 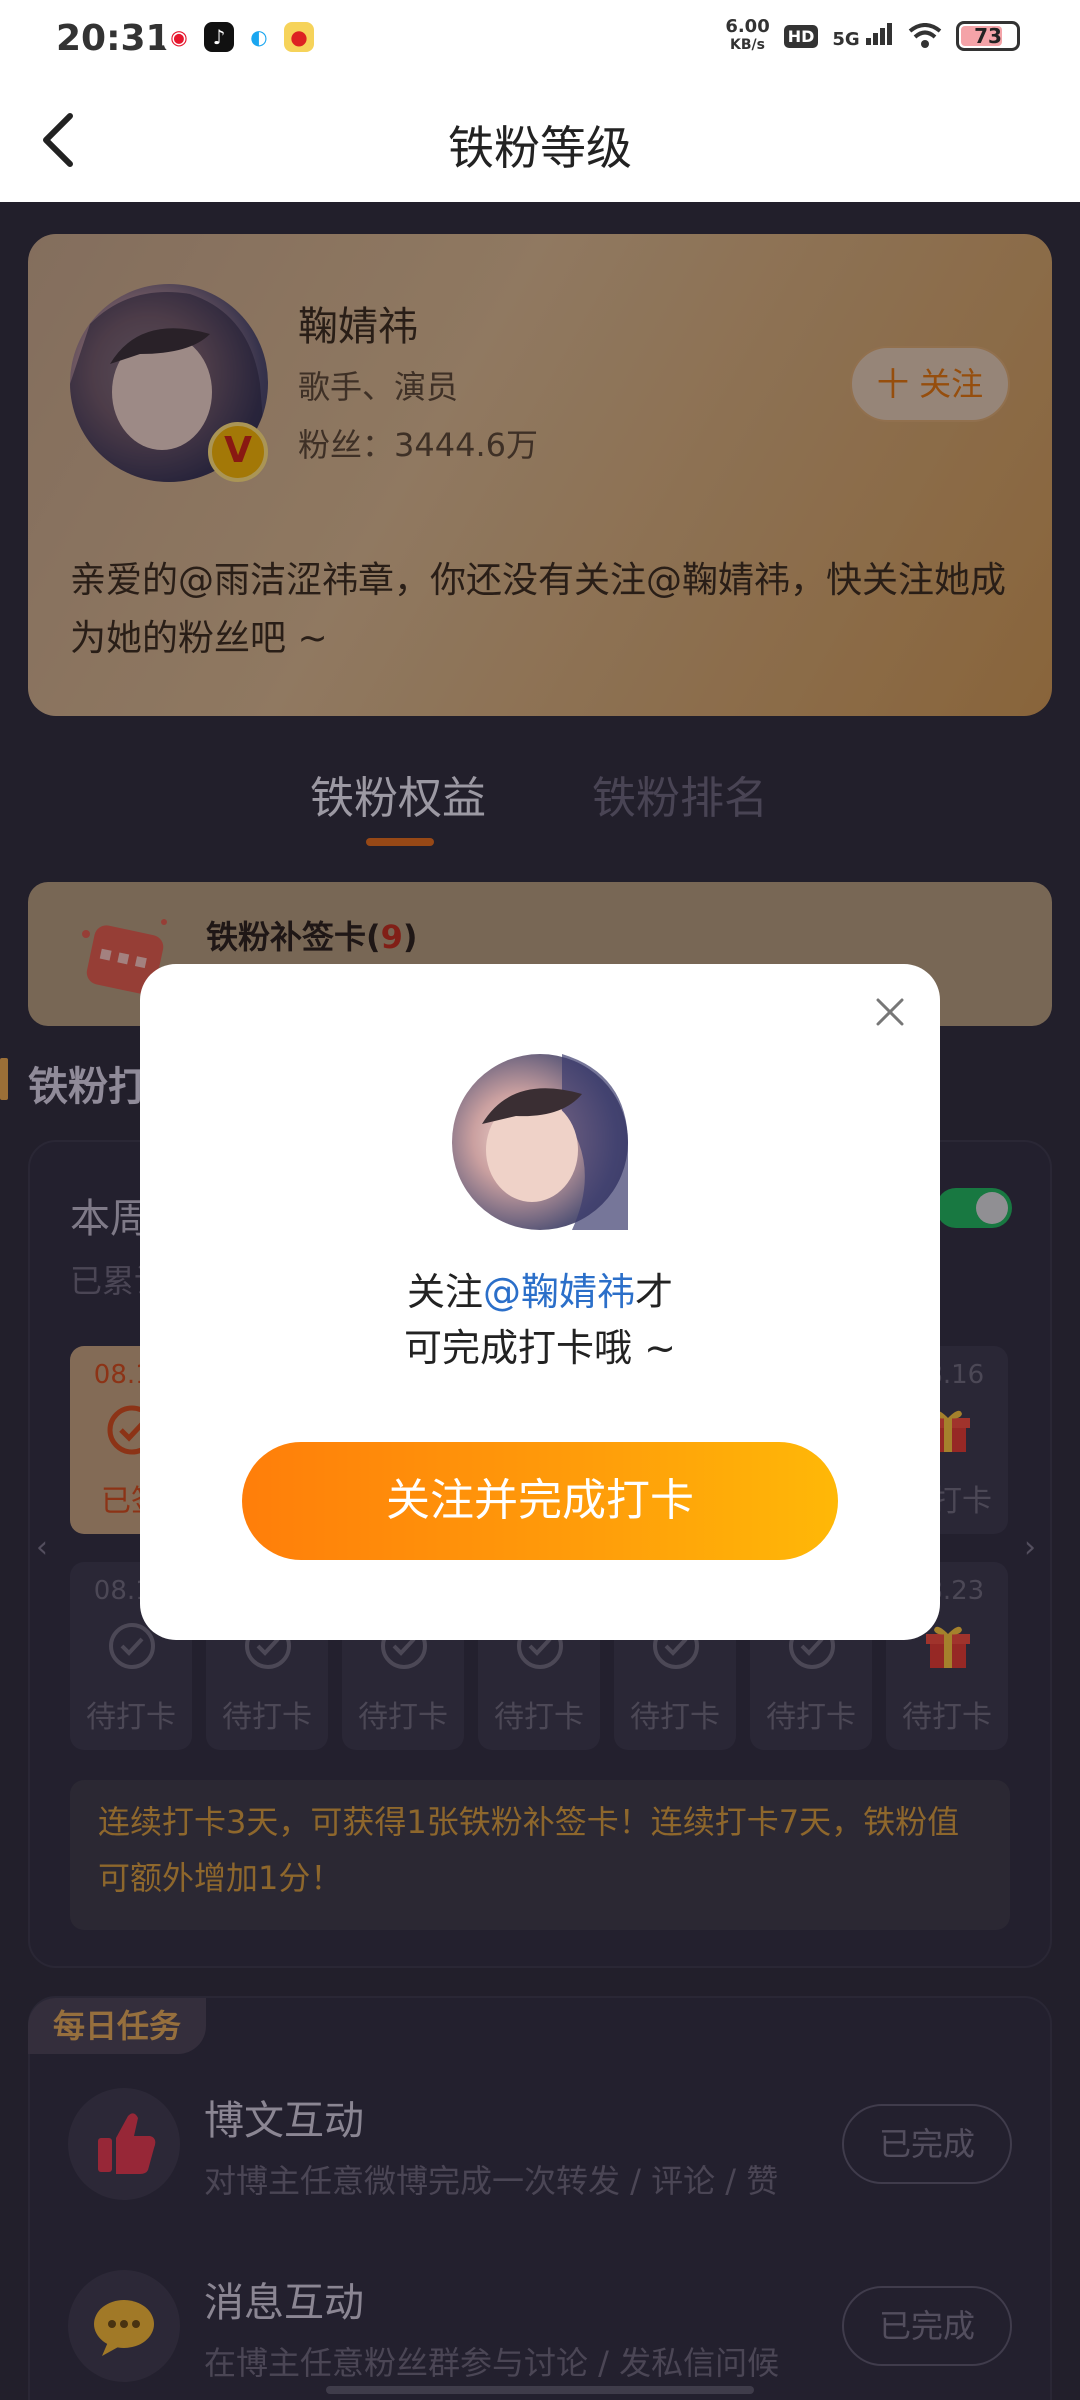 What do you see at coordinates (259, 37) in the screenshot?
I see `qq-icon: ◐` at bounding box center [259, 37].